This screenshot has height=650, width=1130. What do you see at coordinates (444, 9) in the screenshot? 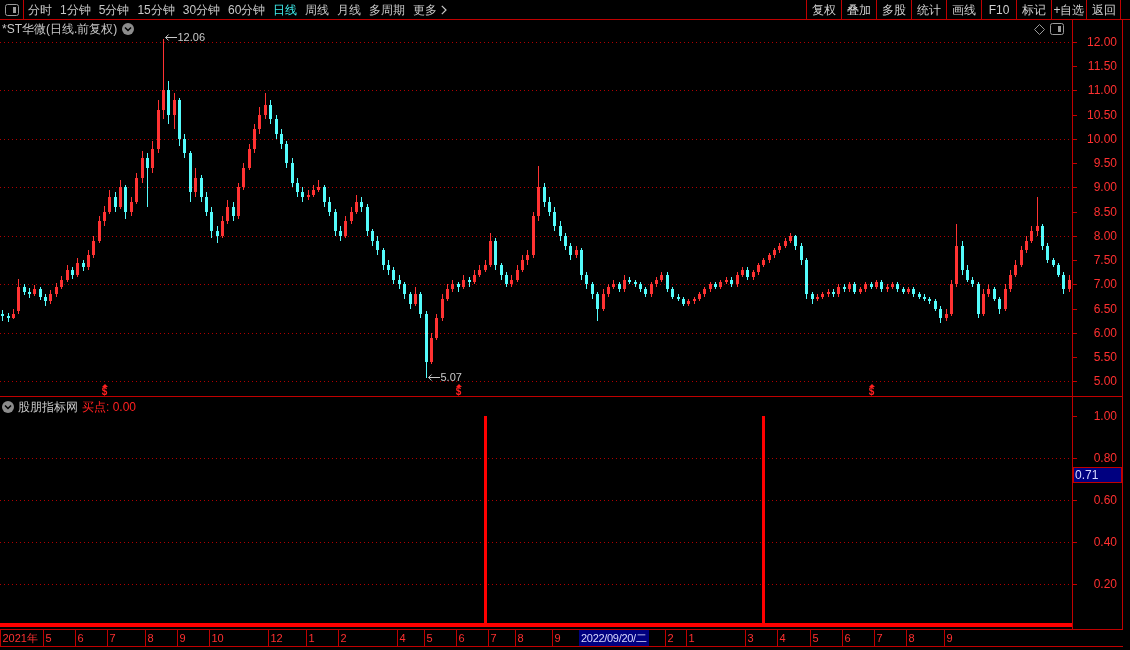
I see `chevron-right-icon` at bounding box center [444, 9].